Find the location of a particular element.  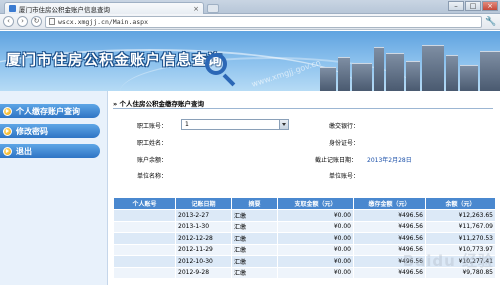

cell-date: 2013-2-27 is located at coordinates (203, 215).